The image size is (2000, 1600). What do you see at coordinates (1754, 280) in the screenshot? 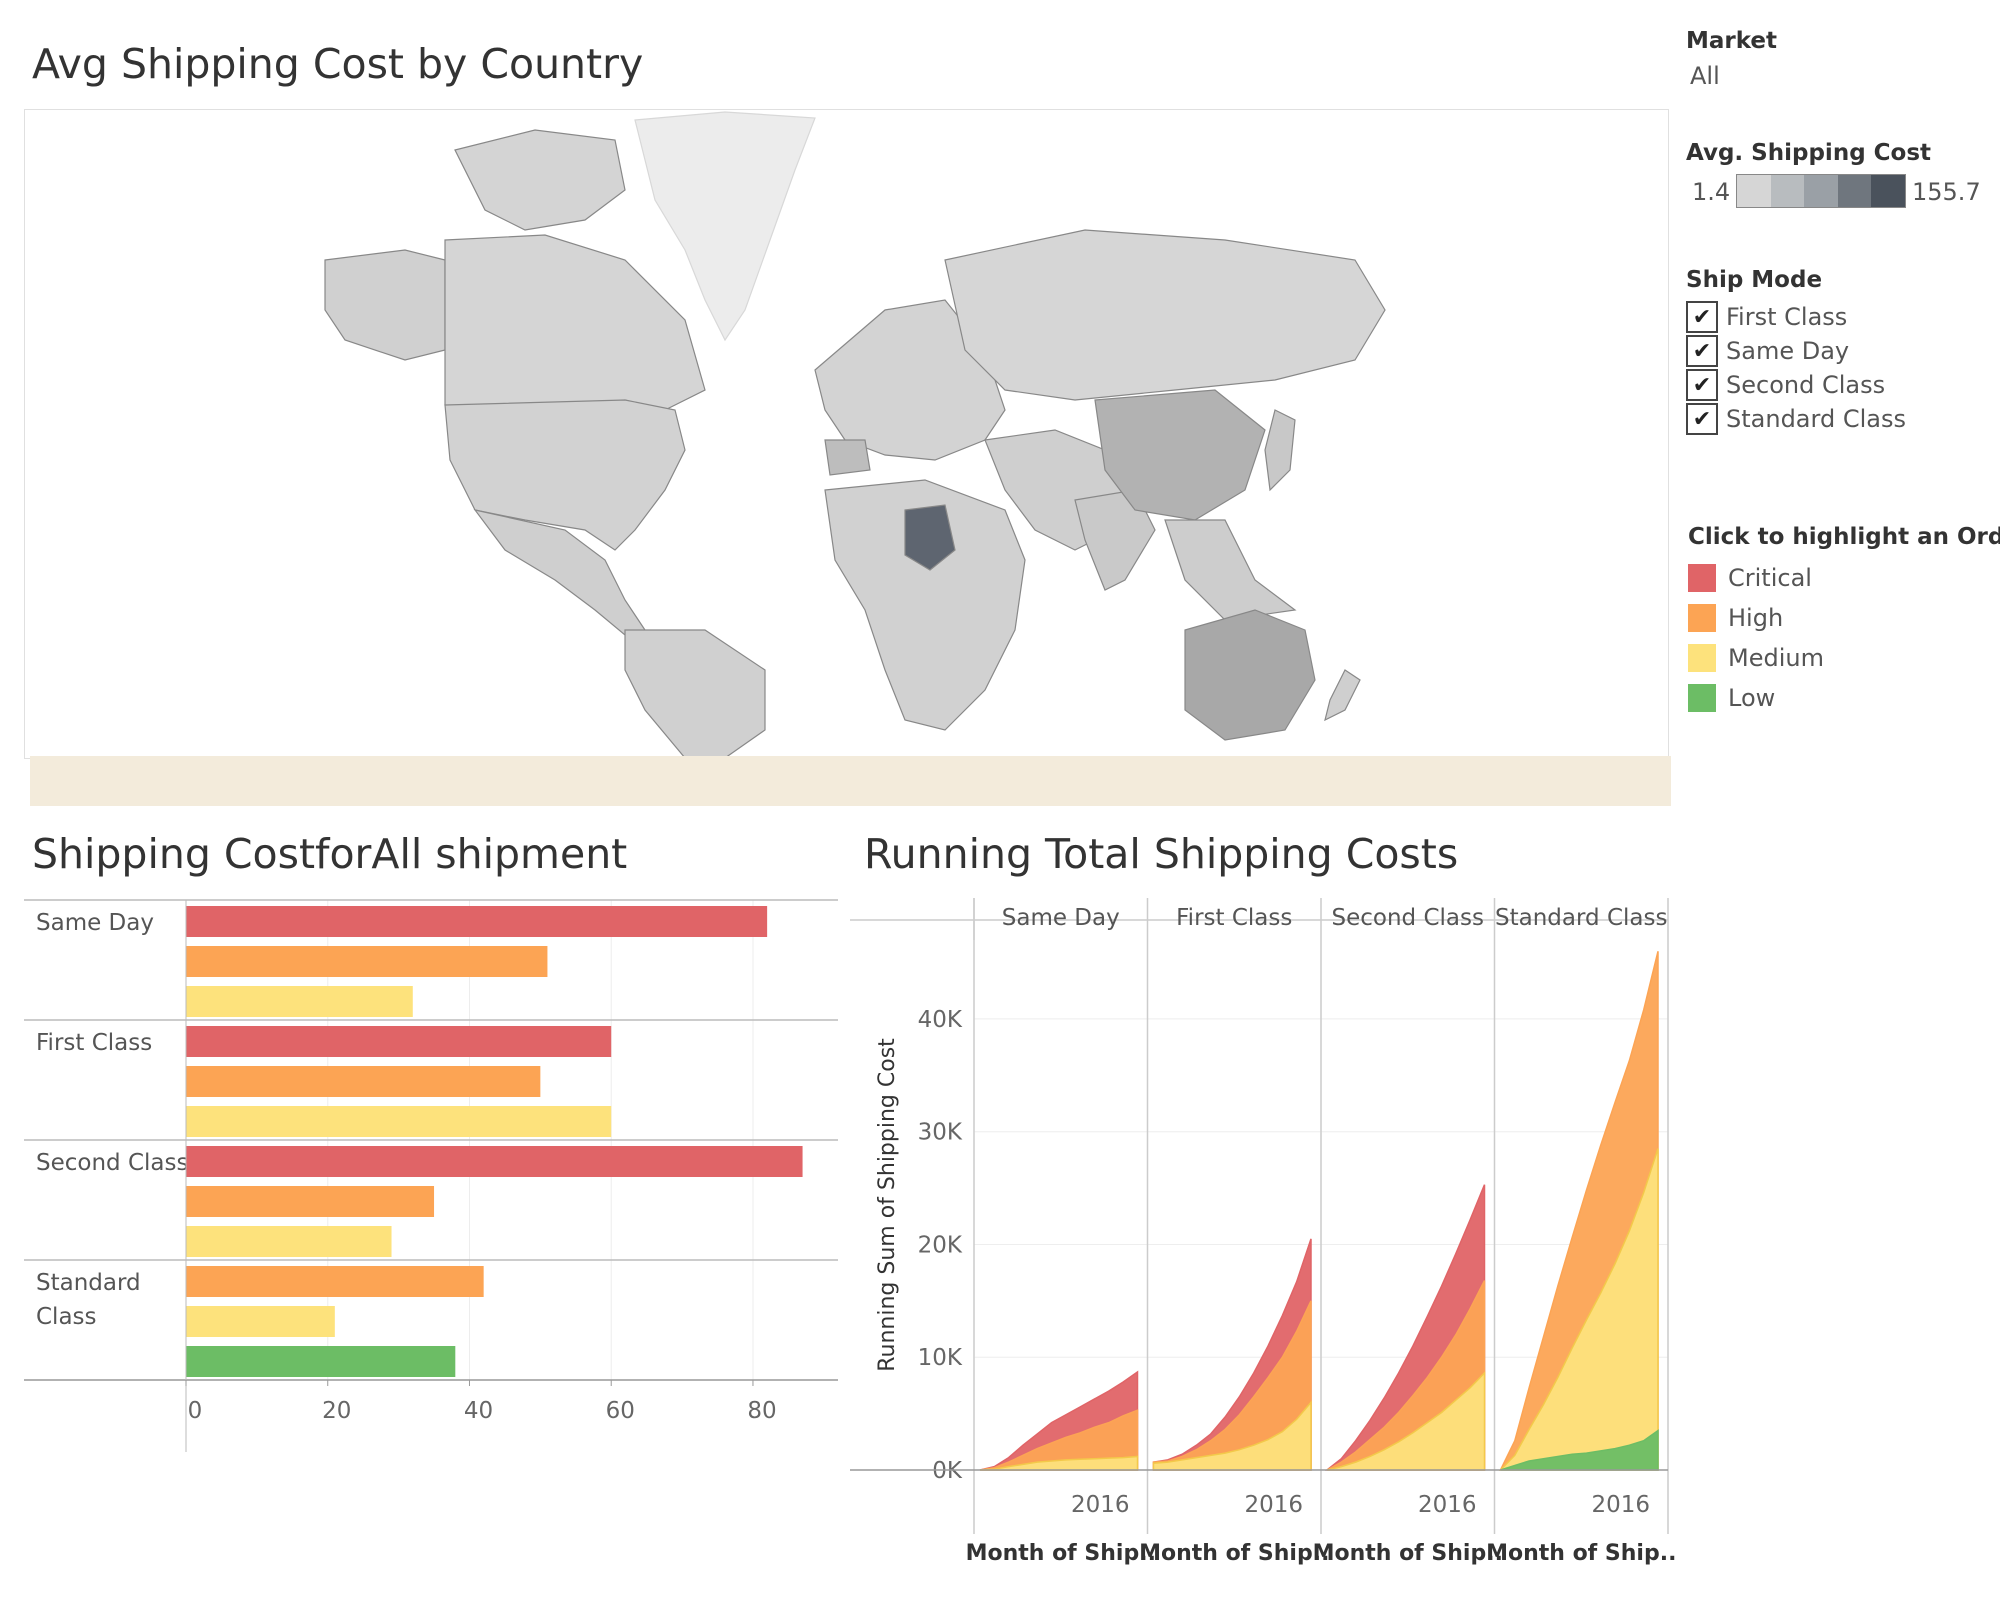
I see `ship-mode-label: Ship Mode` at bounding box center [1754, 280].